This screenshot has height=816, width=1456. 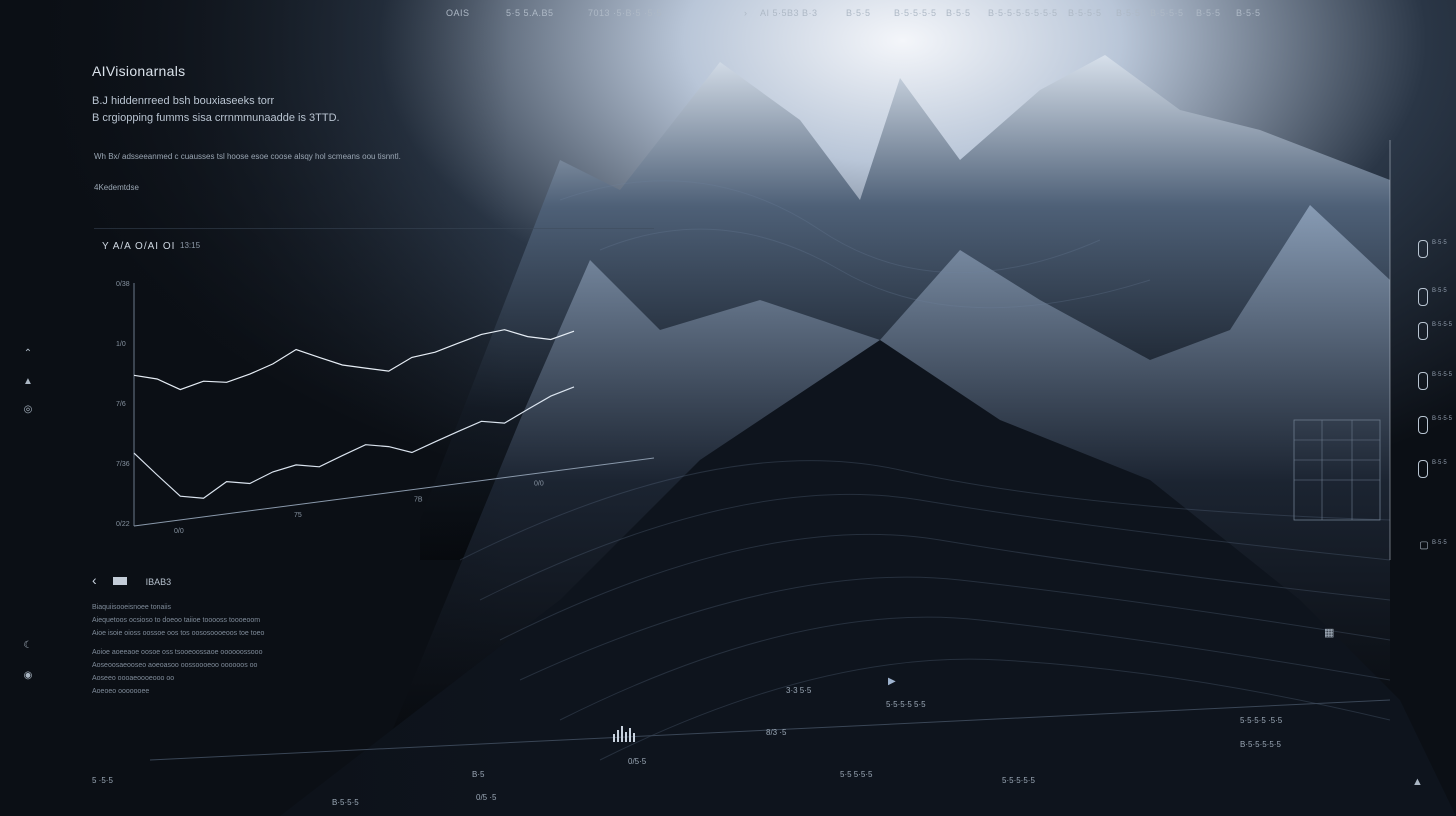 I want to click on footer-label: B·5·5·5·5·5, so click(x=1260, y=744).